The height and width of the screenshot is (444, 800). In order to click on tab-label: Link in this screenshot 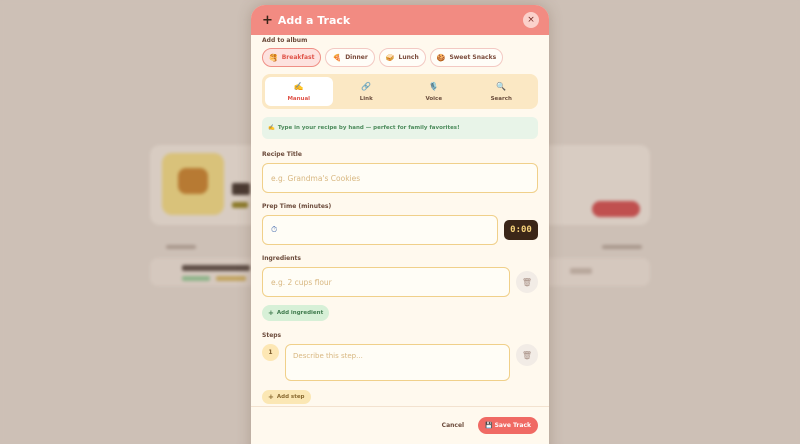, I will do `click(366, 98)`.